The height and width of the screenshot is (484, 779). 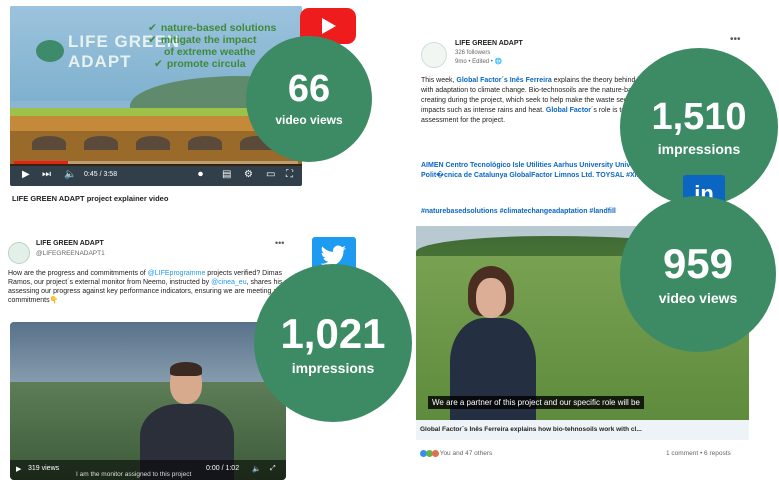 I want to click on settings-gear-icon: ⚙, so click(x=248, y=174).